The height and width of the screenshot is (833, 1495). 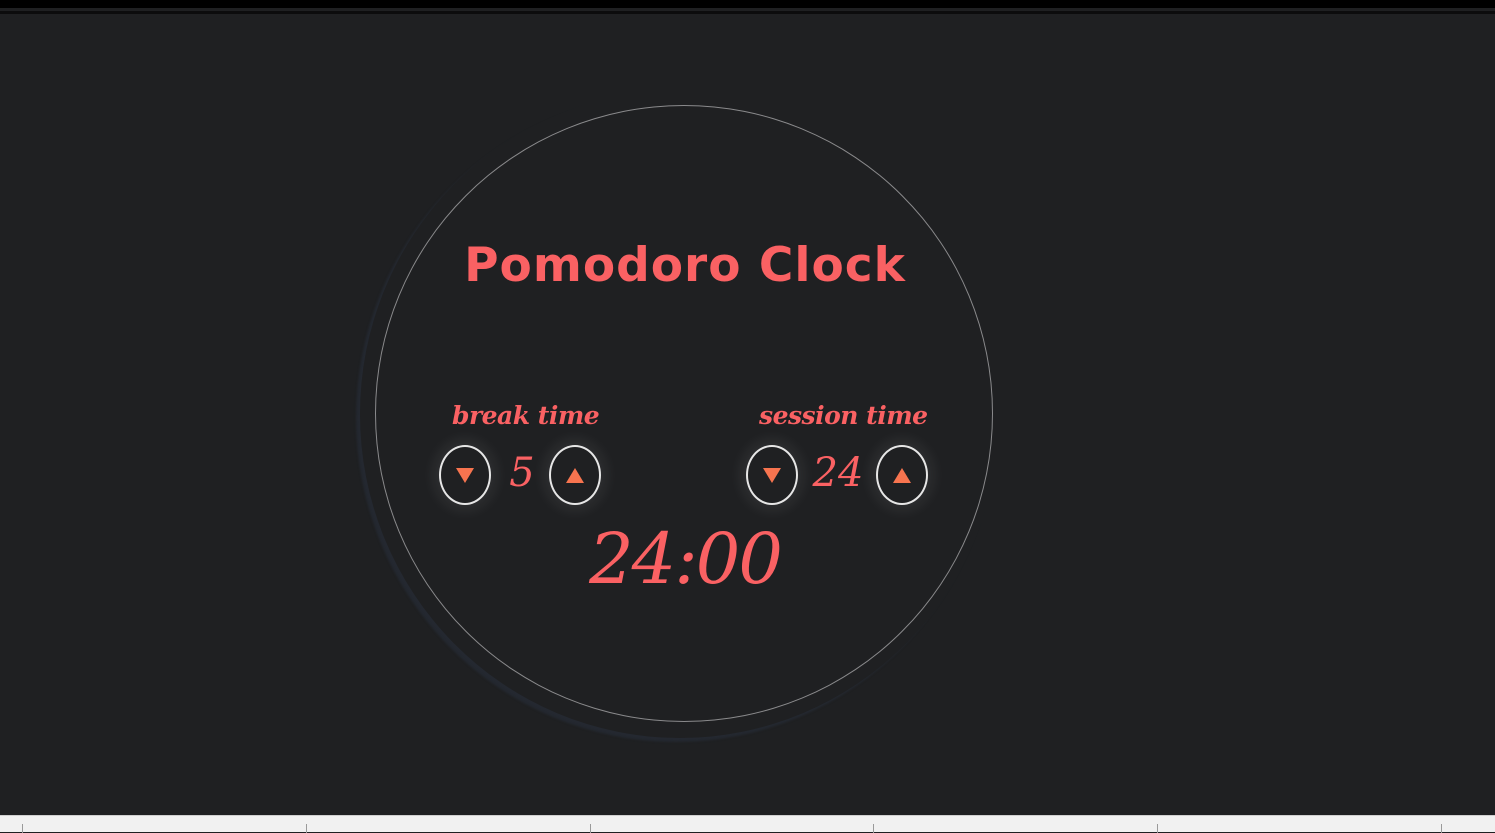 What do you see at coordinates (685, 265) in the screenshot?
I see `page-title: Pomodoro Clock` at bounding box center [685, 265].